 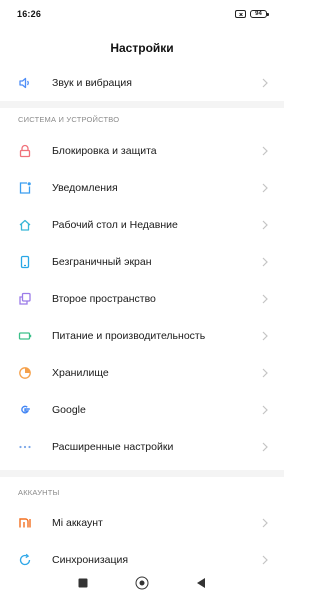 I want to click on settings-item-label: Google, so click(x=69, y=409).